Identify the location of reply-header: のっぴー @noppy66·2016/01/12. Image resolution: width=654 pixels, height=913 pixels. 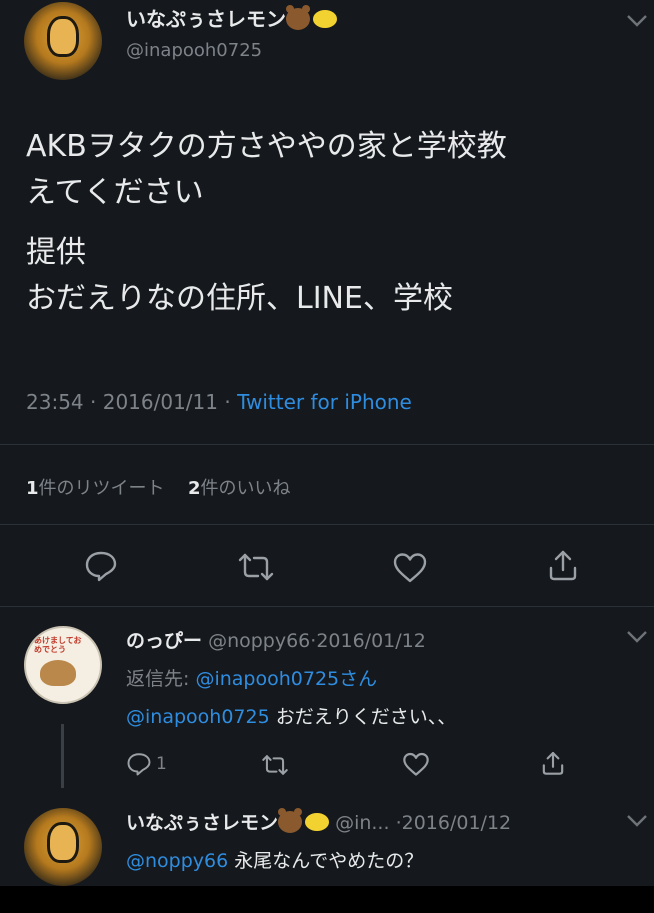
(276, 639).